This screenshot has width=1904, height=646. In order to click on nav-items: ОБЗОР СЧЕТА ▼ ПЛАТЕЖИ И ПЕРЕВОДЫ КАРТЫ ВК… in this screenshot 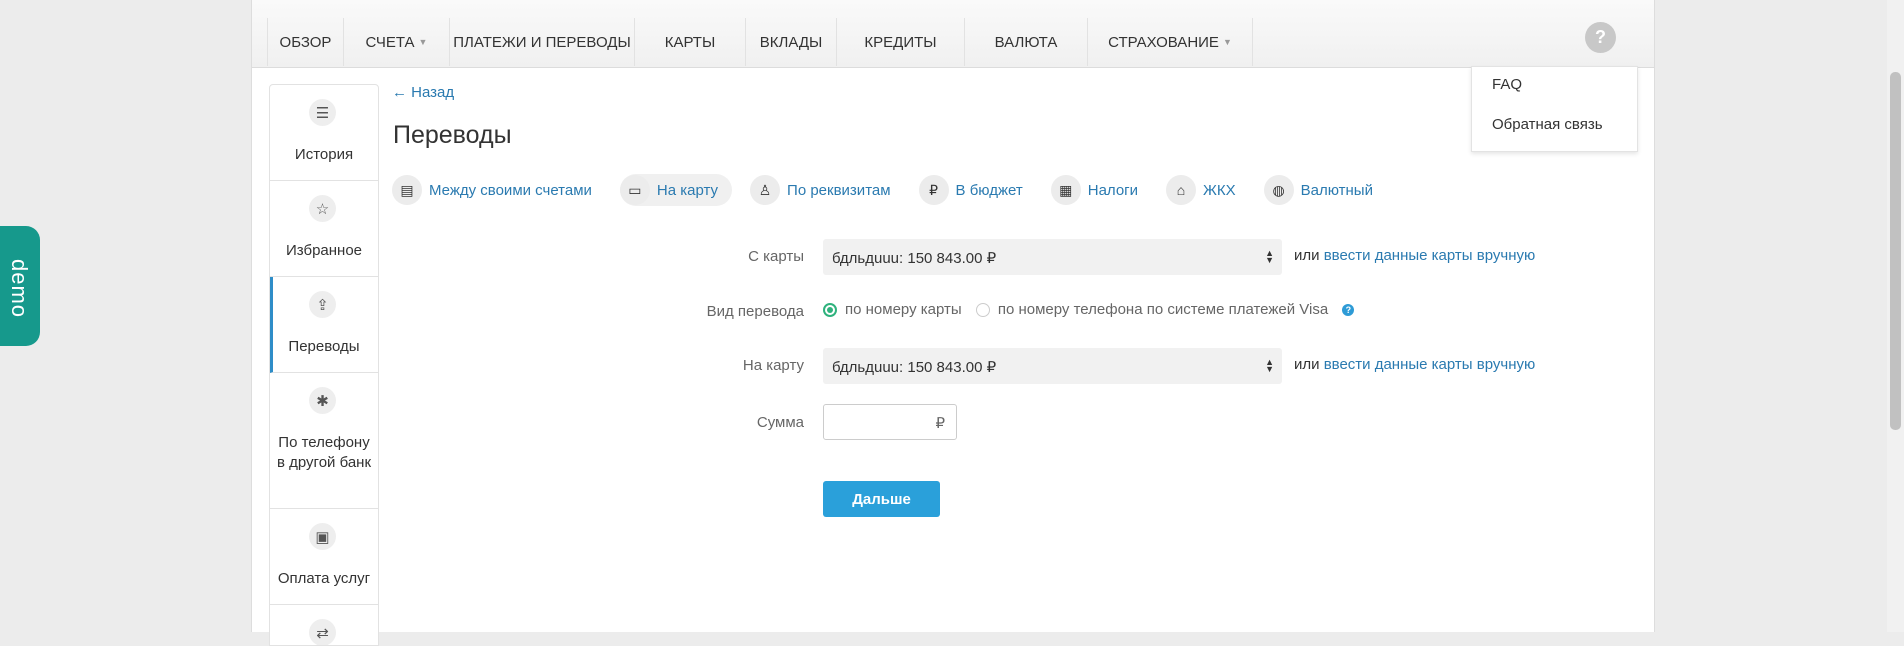, I will do `click(760, 42)`.